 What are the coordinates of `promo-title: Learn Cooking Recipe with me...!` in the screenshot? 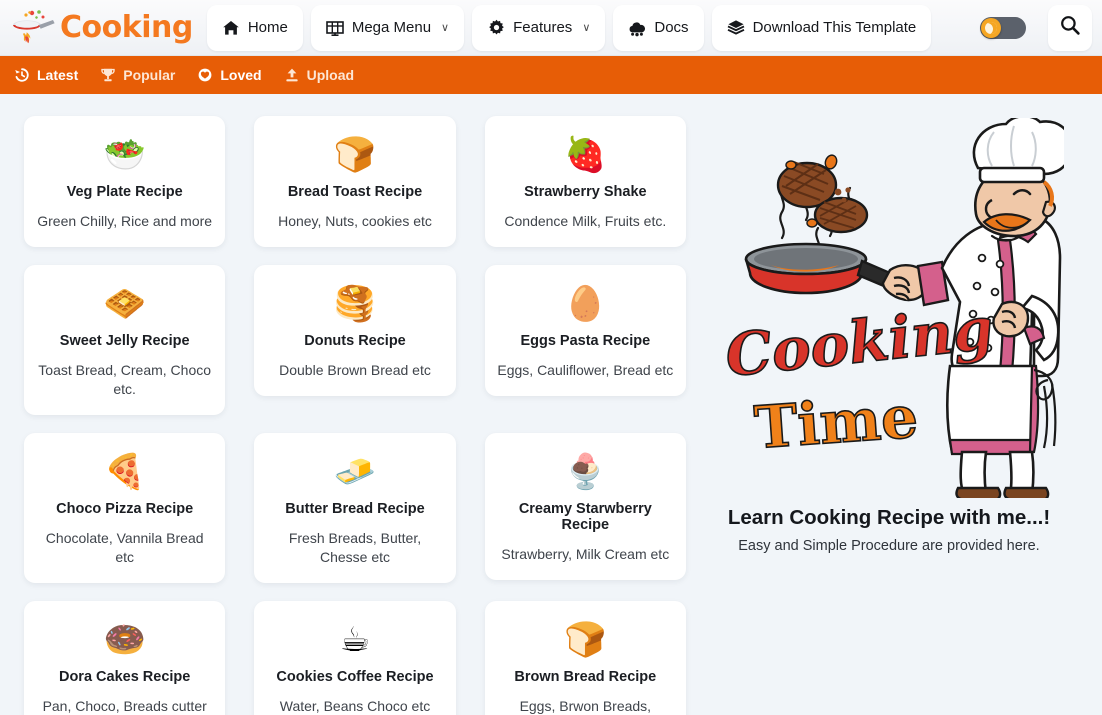 It's located at (889, 517).